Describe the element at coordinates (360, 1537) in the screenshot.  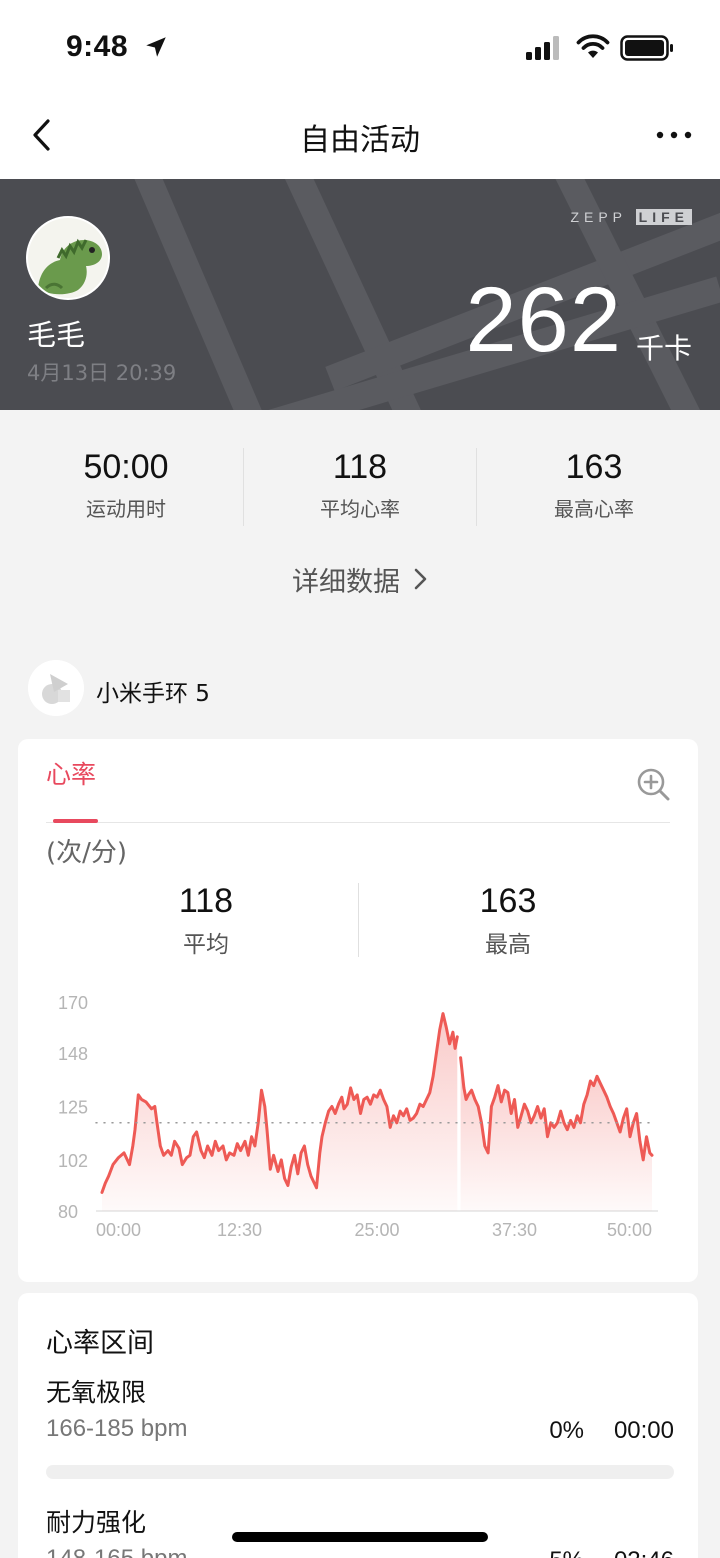
I see `home-indicator` at that location.